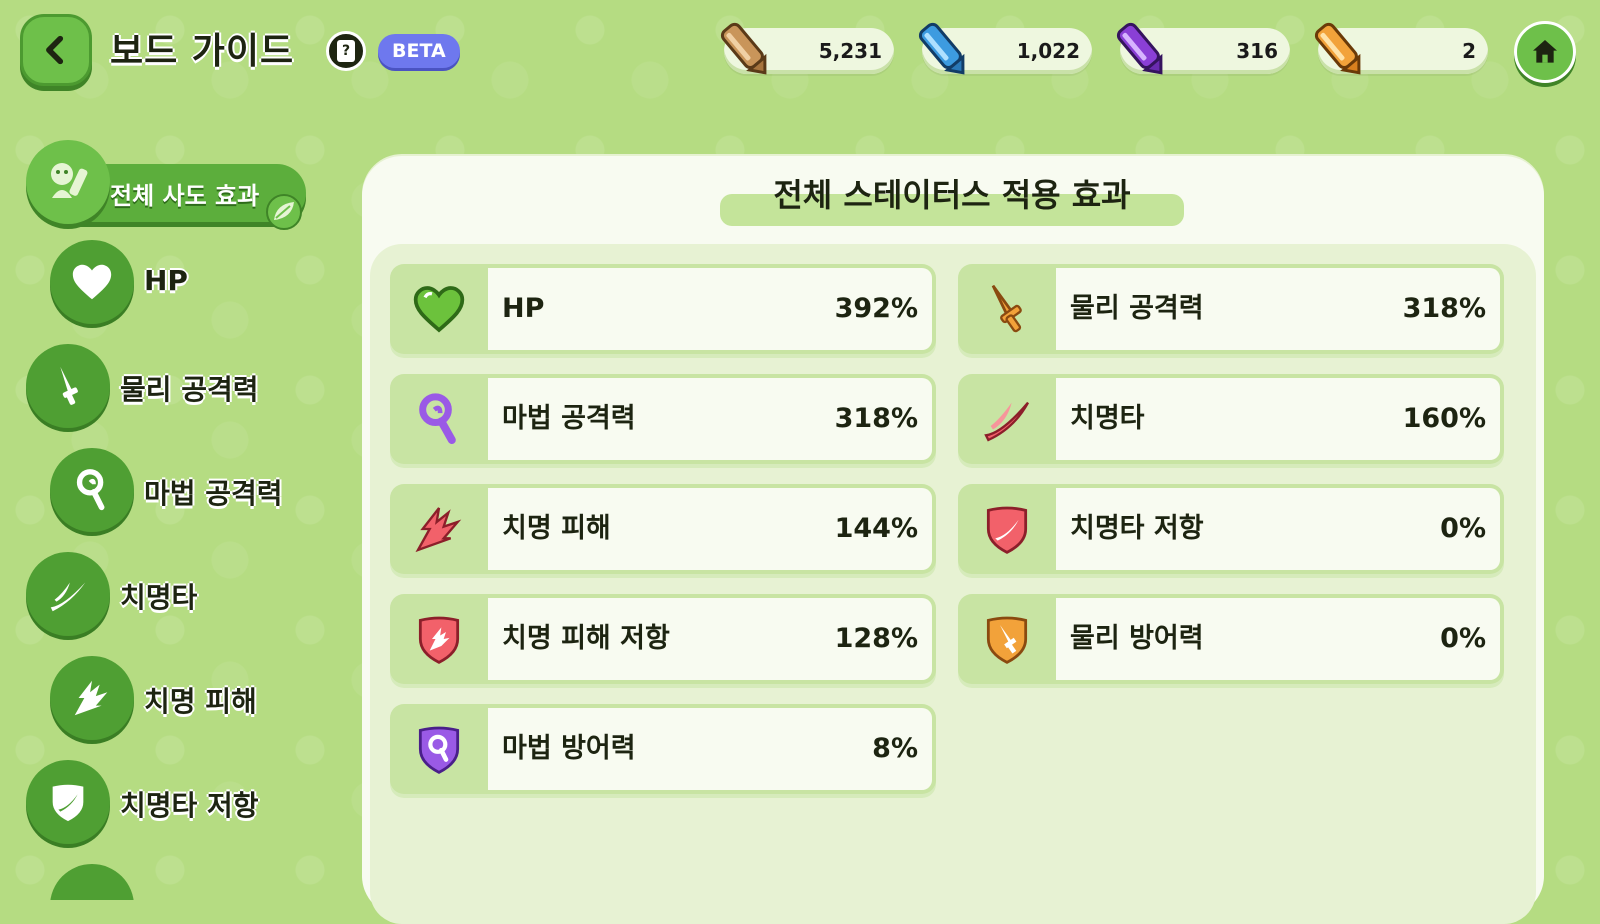 The image size is (1600, 924). Describe the element at coordinates (185, 196) in the screenshot. I see `sidebar-item-label: 전체 사도 효과` at that location.